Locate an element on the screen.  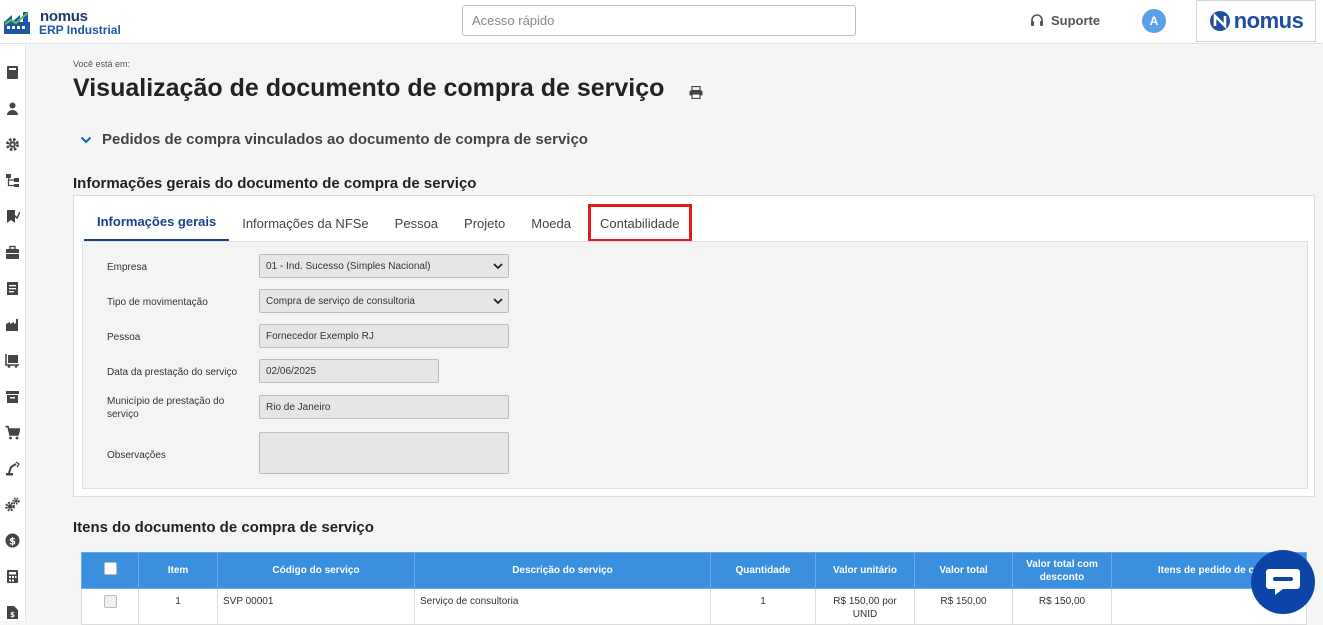
factory-logo-icon is located at coordinates (17, 23).